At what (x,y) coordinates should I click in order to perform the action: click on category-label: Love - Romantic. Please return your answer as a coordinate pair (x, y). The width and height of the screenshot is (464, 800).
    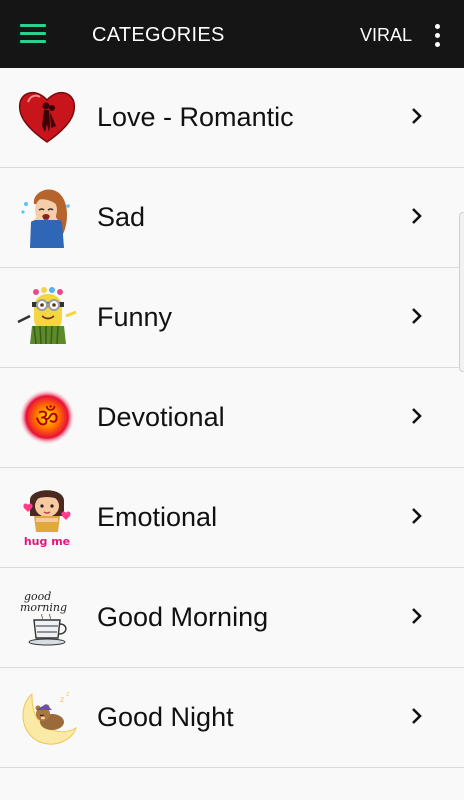
    Looking at the image, I should click on (195, 117).